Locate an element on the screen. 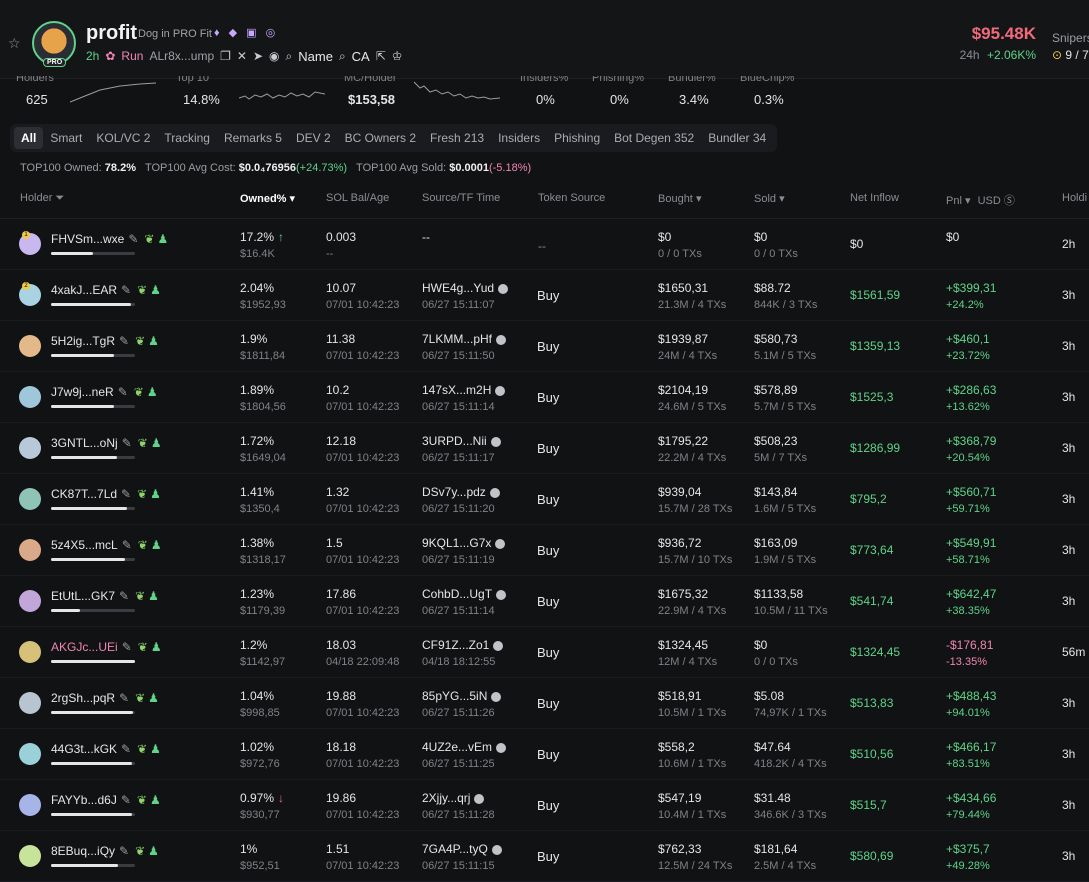  holder-address: 3GNTL...oNj is located at coordinates (84, 443).